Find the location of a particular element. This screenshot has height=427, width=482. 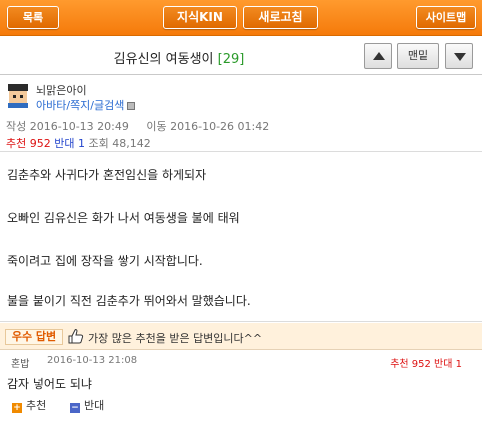

scroll-up-button is located at coordinates (378, 56).